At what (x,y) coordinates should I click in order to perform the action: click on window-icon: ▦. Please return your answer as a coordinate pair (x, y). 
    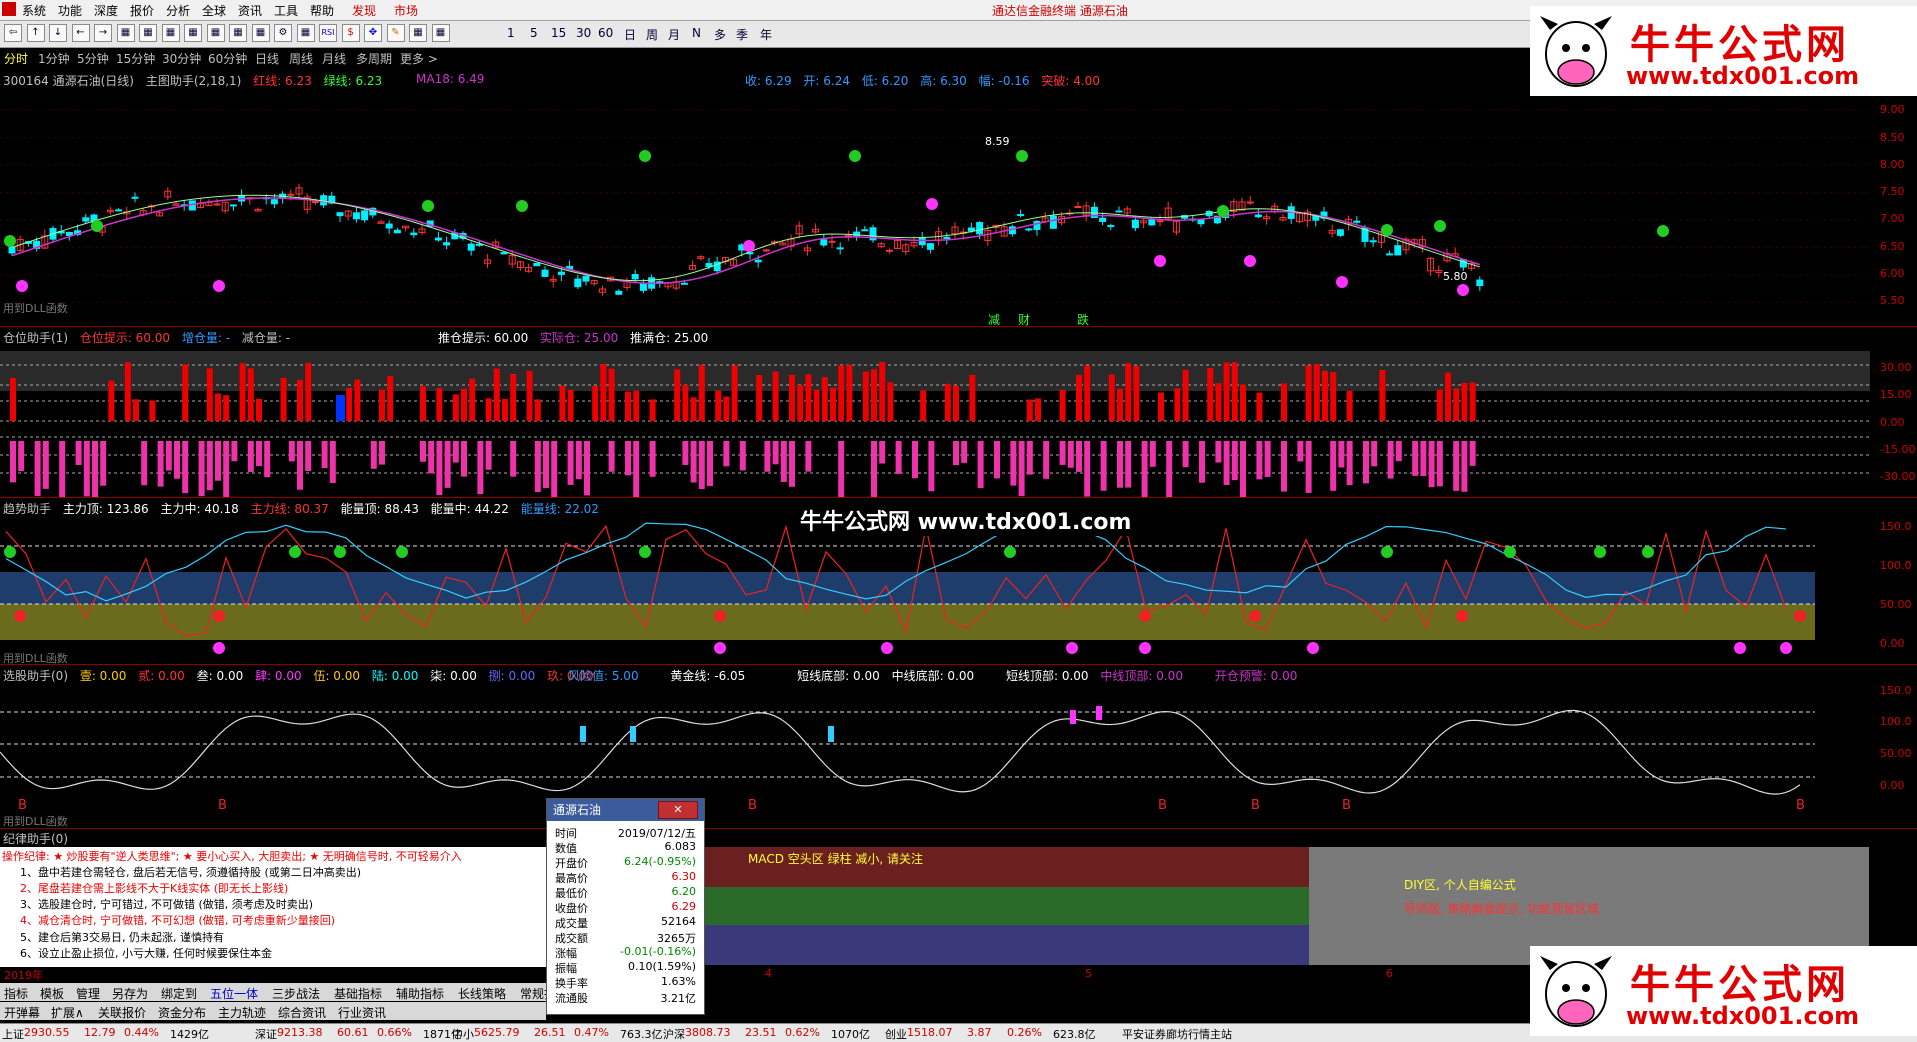
    Looking at the image, I should click on (238, 33).